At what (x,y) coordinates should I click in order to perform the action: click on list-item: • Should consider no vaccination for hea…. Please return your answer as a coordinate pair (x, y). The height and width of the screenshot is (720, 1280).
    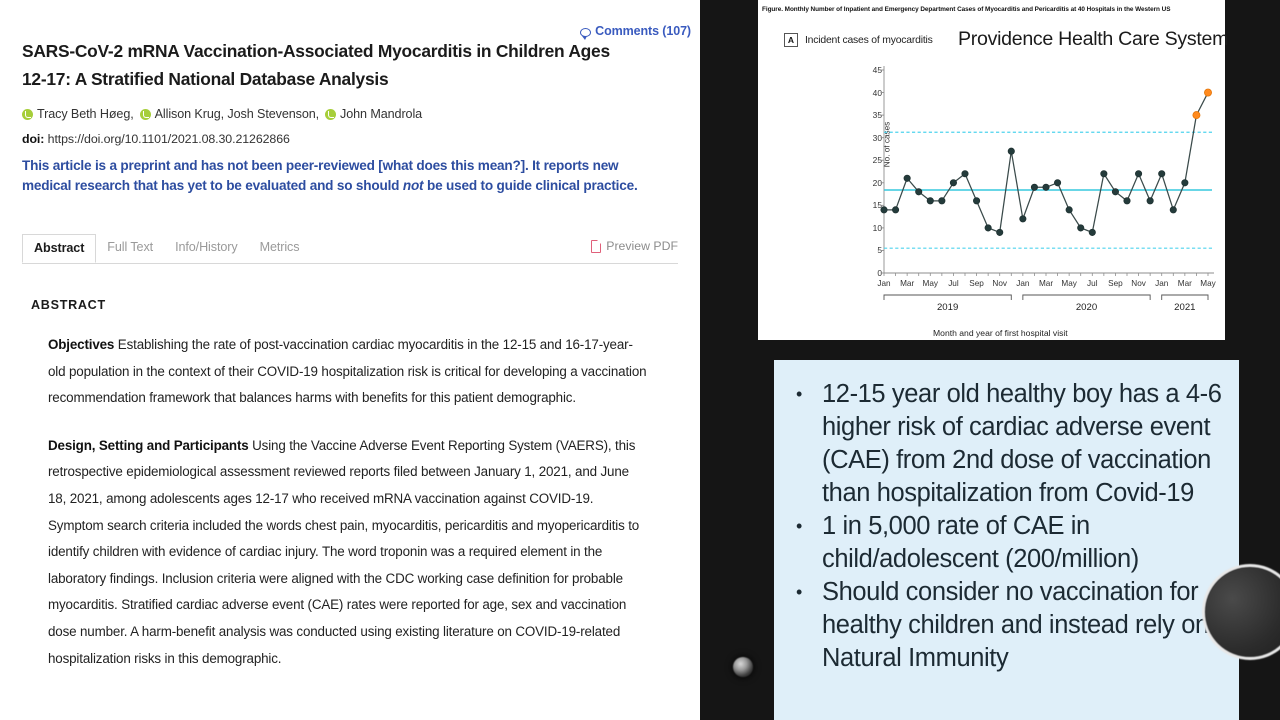
    Looking at the image, I should click on (1006, 625).